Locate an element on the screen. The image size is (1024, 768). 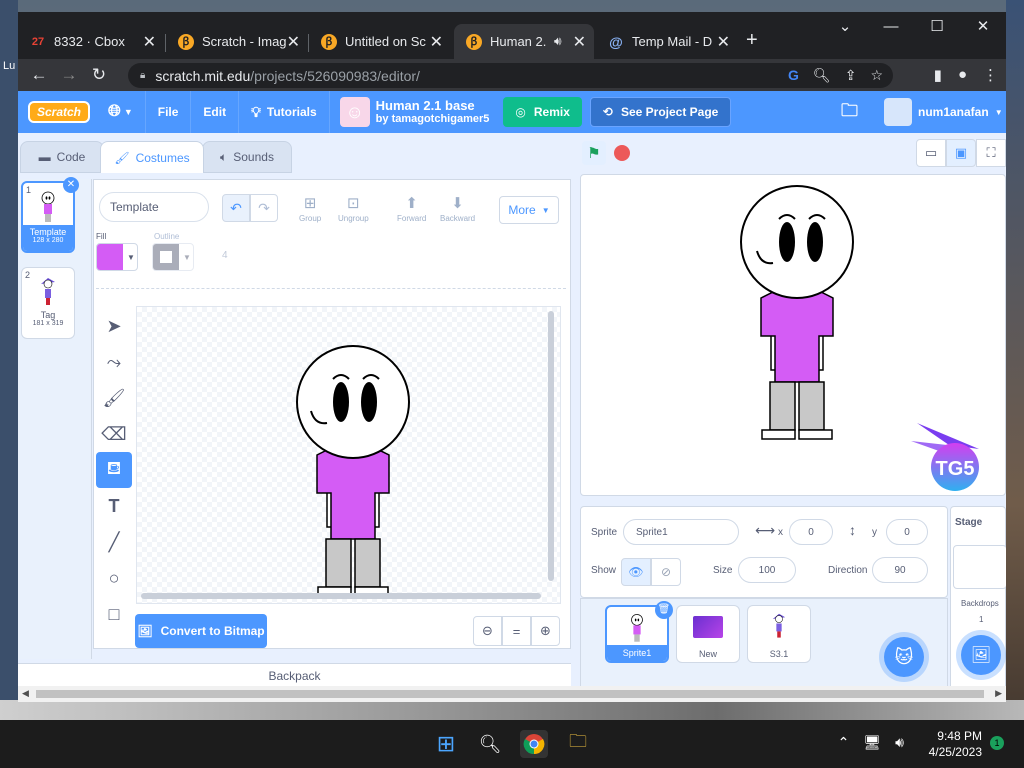
more-button: More ▼ is located at coordinates (529, 210).